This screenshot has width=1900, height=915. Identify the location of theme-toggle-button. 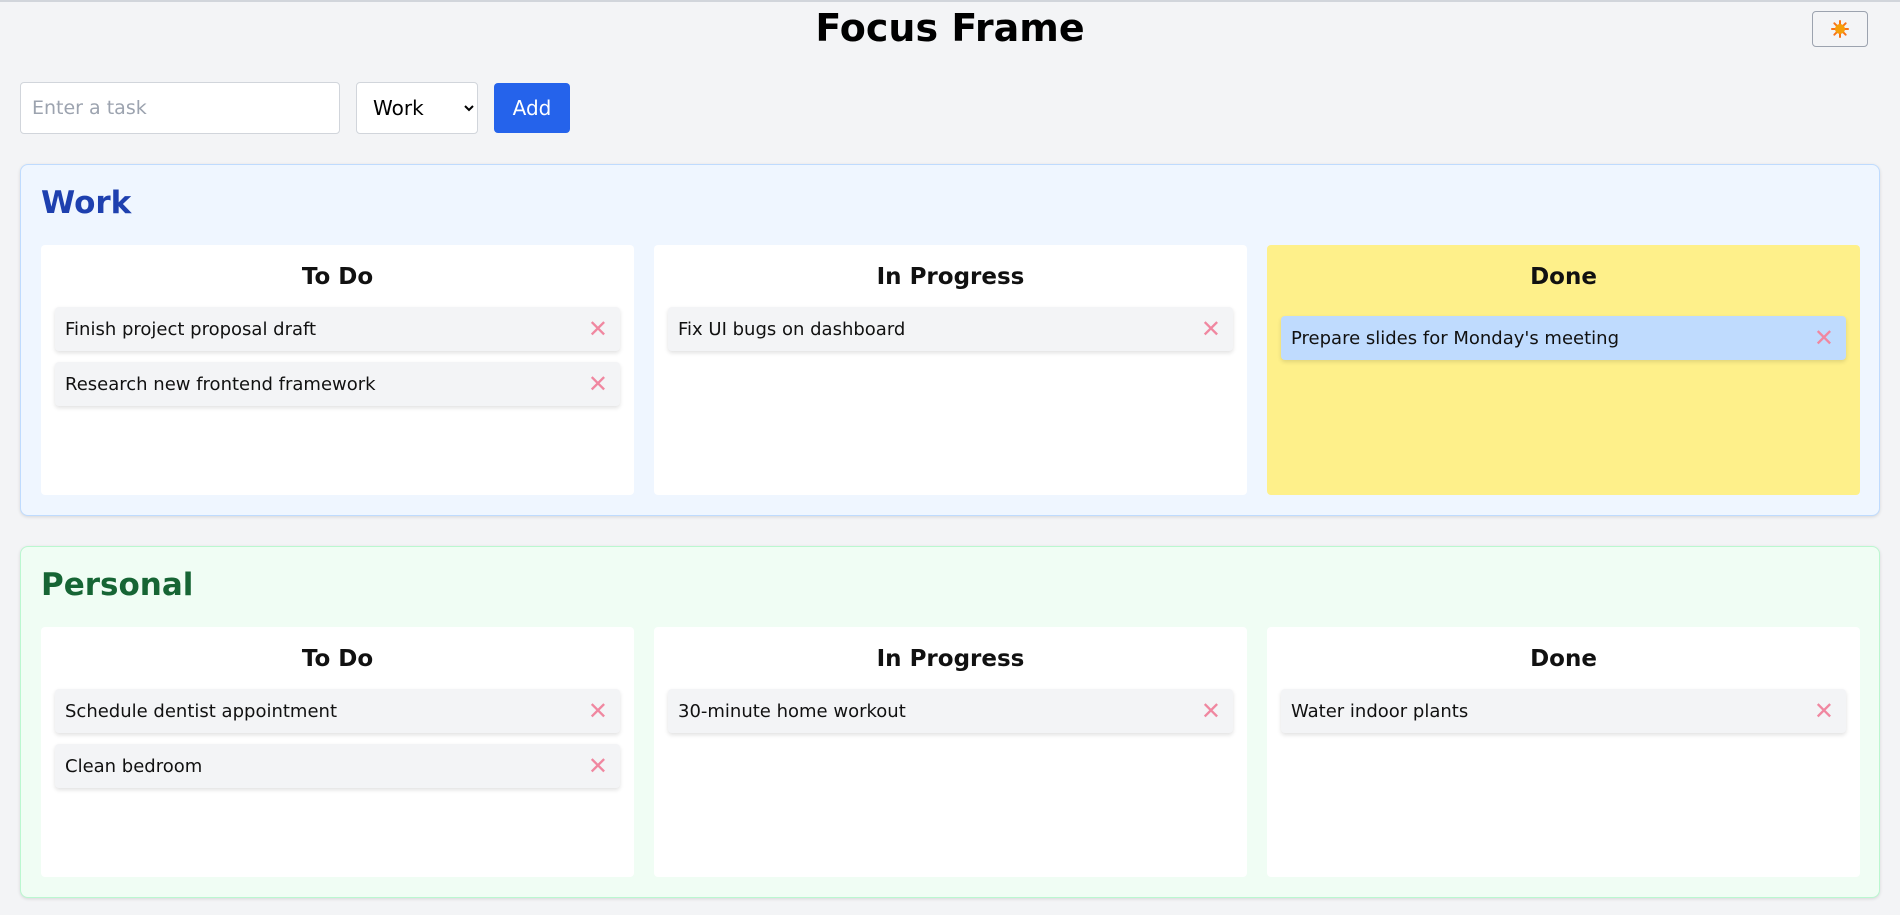
(1840, 29).